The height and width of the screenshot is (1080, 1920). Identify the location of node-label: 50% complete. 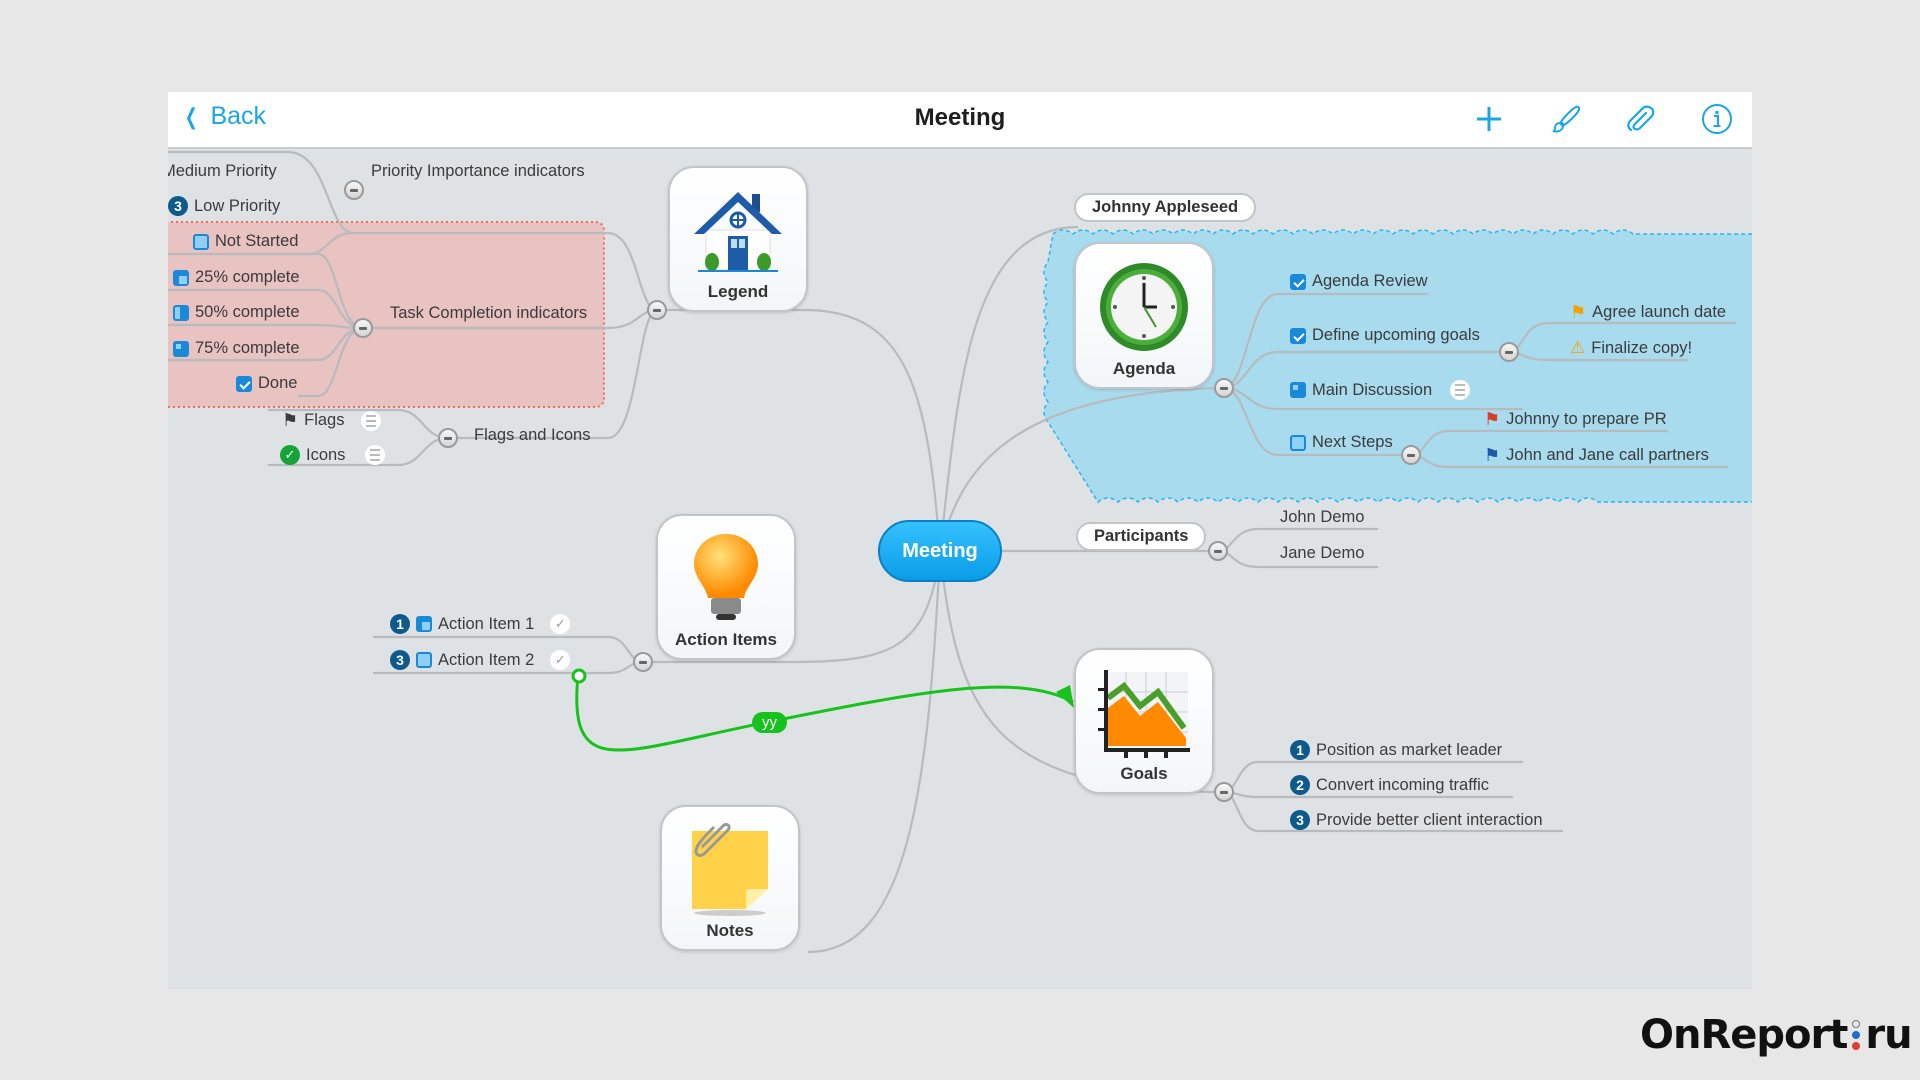
(247, 312).